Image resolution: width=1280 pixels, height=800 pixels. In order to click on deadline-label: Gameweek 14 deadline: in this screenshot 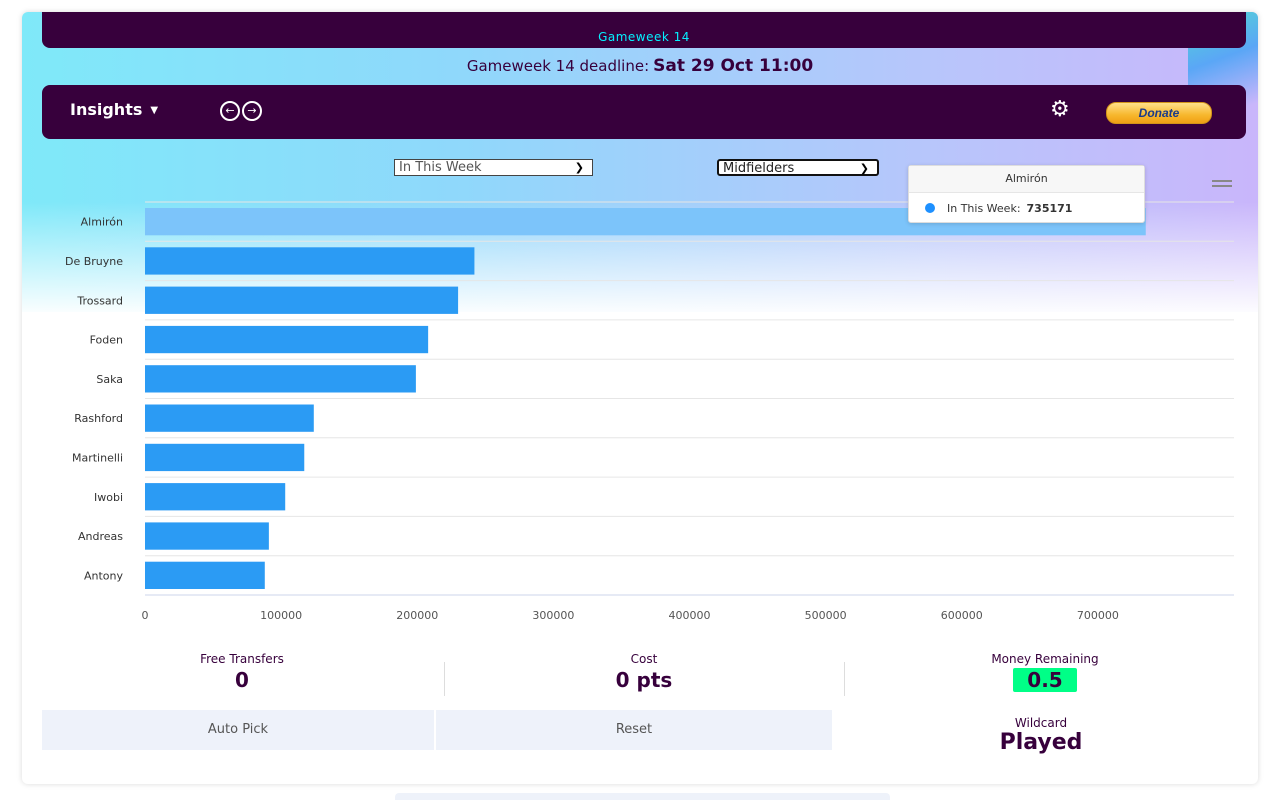, I will do `click(558, 66)`.